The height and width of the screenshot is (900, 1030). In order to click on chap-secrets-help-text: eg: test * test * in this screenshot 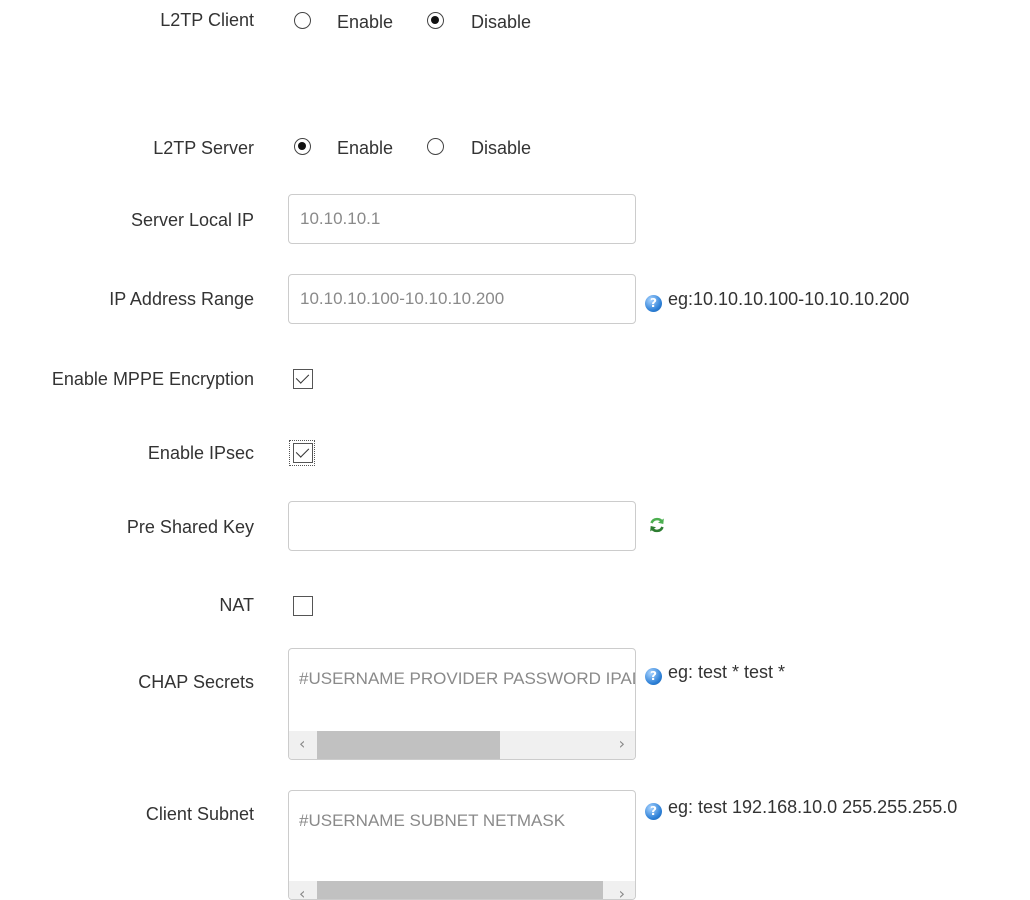, I will do `click(727, 672)`.